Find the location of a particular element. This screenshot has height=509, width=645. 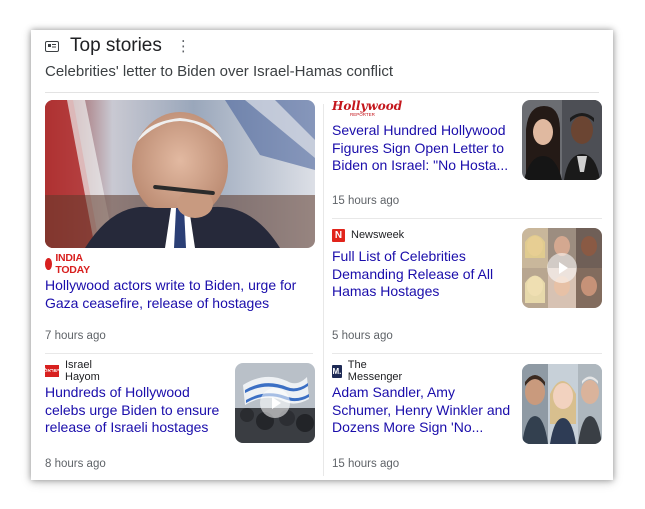

story-timestamp: 8 hours ago is located at coordinates (75, 464).